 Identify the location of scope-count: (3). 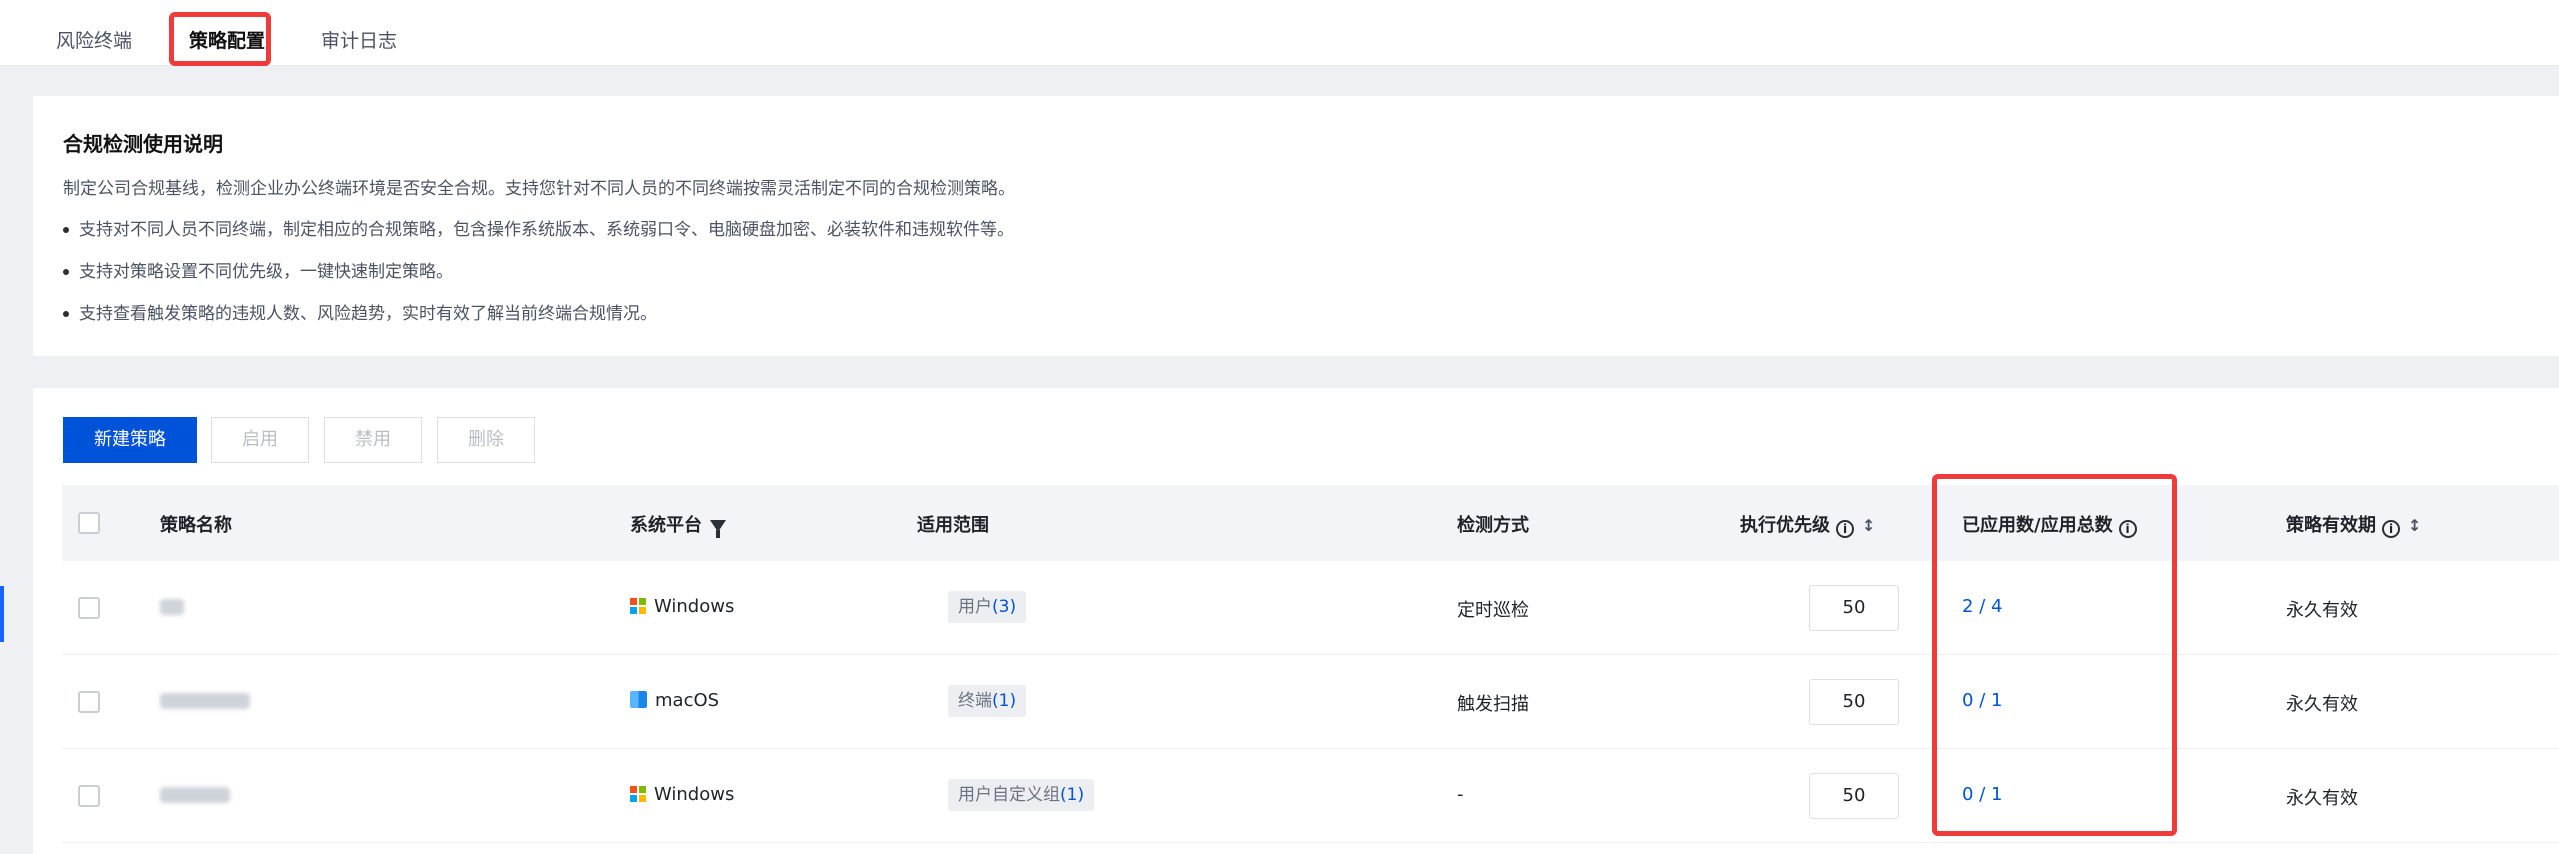
(1004, 607).